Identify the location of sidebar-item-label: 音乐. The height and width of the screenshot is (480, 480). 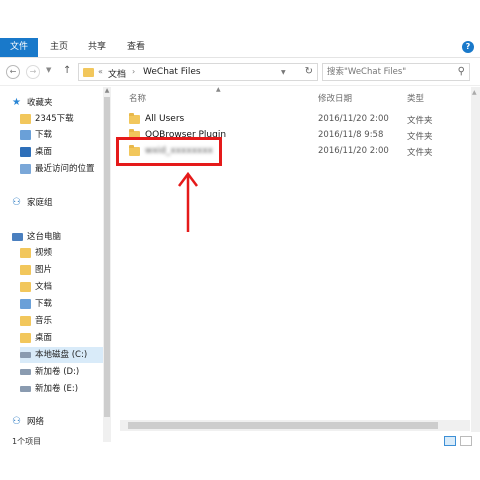
(44, 321).